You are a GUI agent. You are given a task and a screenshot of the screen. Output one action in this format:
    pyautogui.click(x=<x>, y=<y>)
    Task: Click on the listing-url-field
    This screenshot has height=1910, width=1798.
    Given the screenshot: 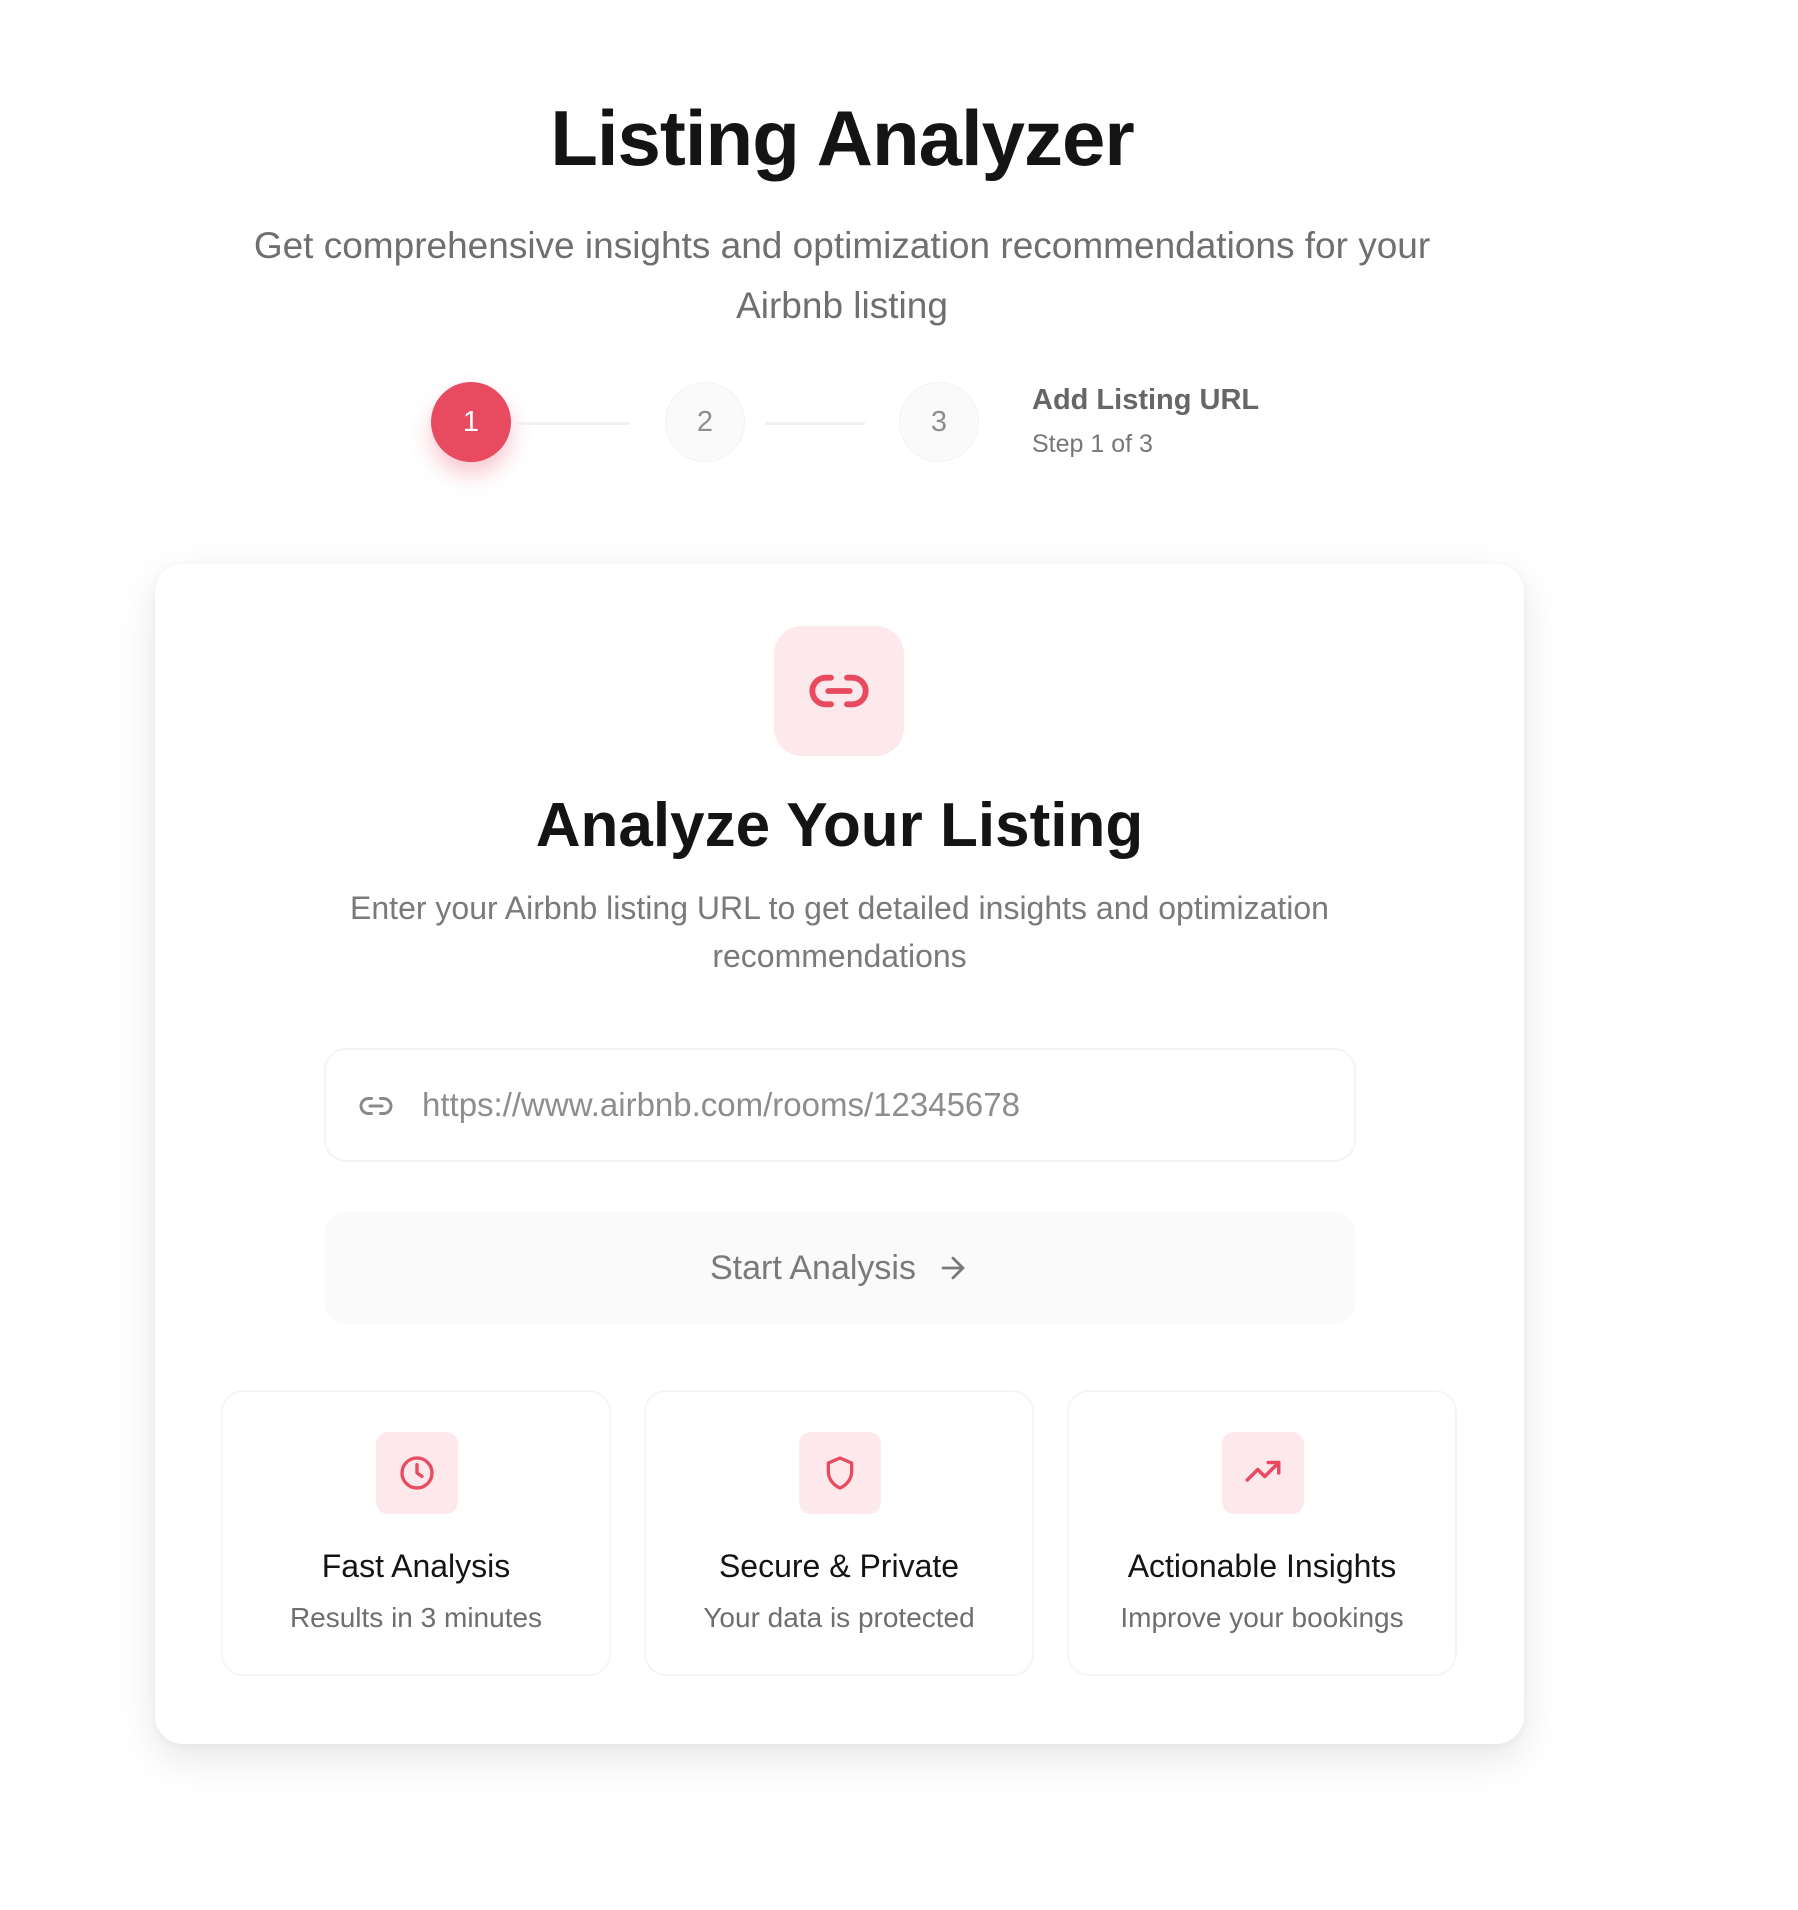 What is the action you would take?
    pyautogui.click(x=840, y=1105)
    